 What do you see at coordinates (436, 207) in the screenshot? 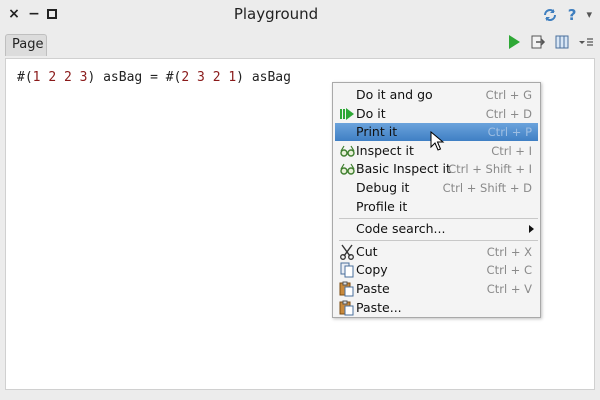
I see `menu-item-profile-it: Profile it` at bounding box center [436, 207].